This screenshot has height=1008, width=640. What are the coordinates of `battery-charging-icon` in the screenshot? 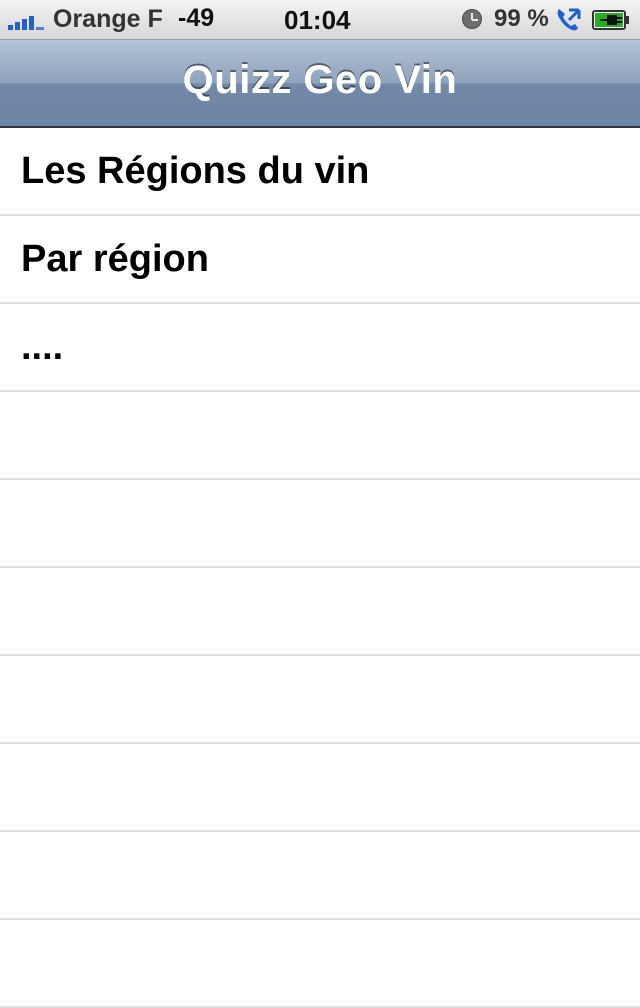 It's located at (610, 20).